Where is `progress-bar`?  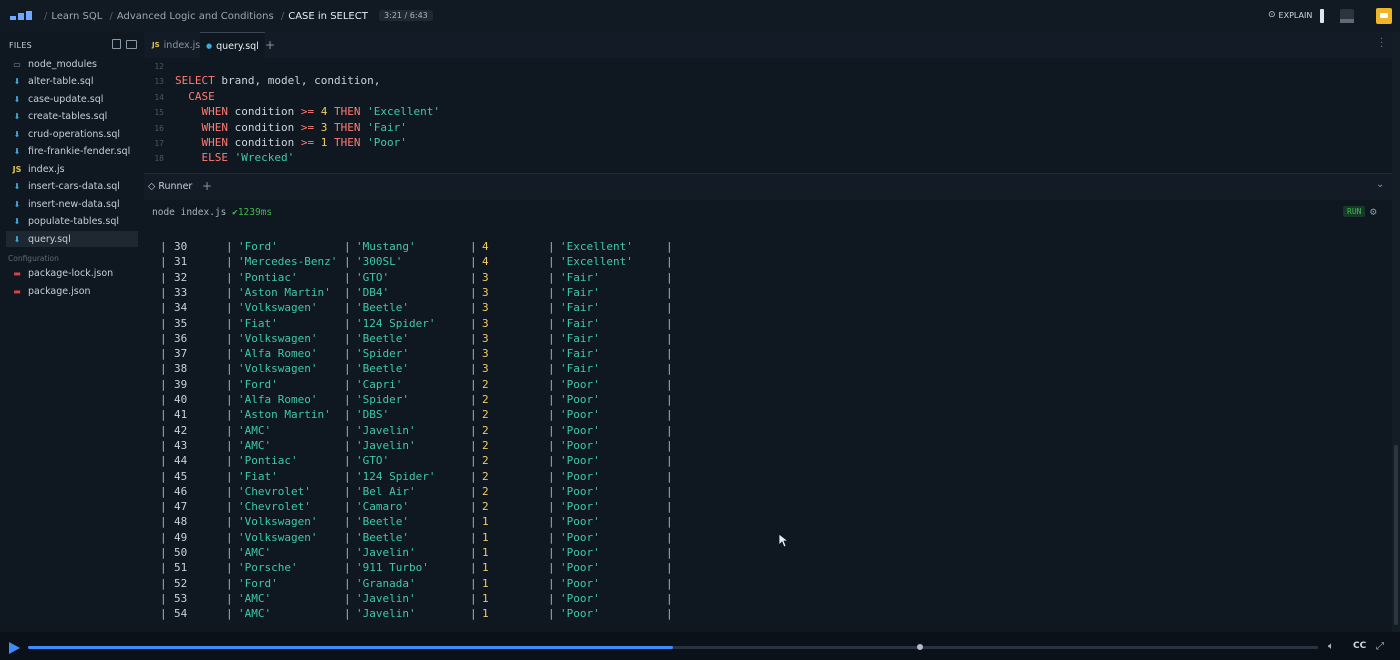 progress-bar is located at coordinates (673, 647).